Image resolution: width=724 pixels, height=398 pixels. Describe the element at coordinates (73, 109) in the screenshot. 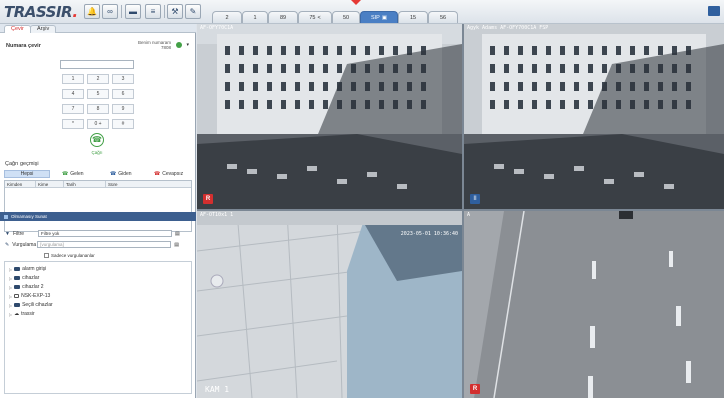

I see `dial-key: 7` at that location.